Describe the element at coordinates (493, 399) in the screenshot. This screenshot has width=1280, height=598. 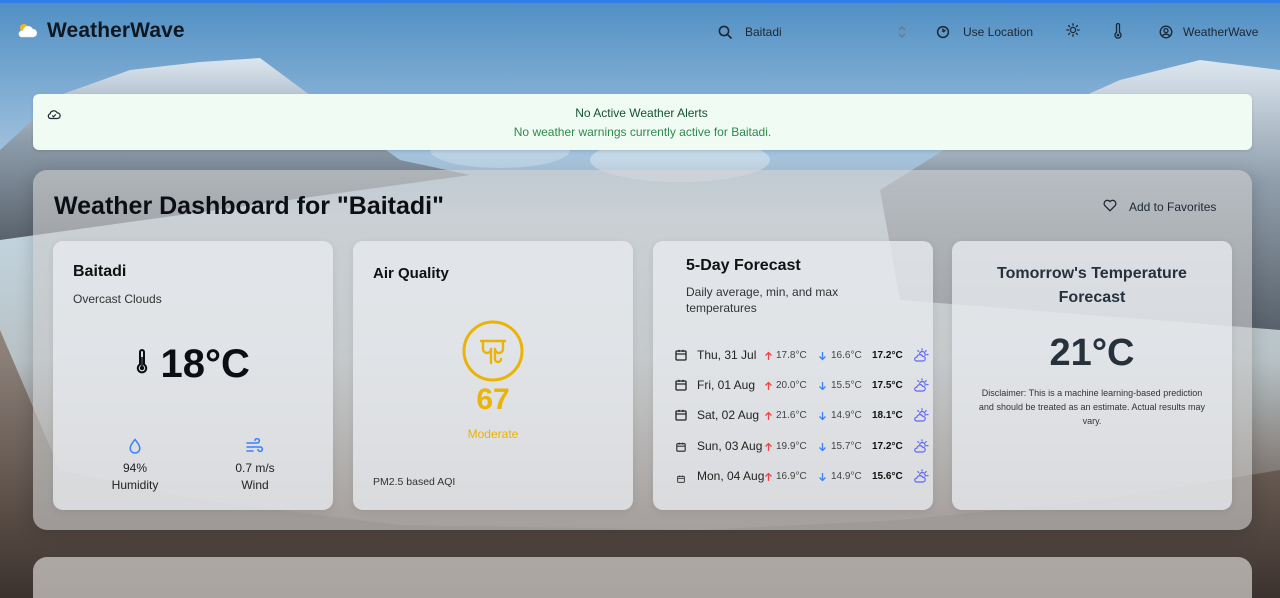
I see `air-quality-index: 67` at that location.